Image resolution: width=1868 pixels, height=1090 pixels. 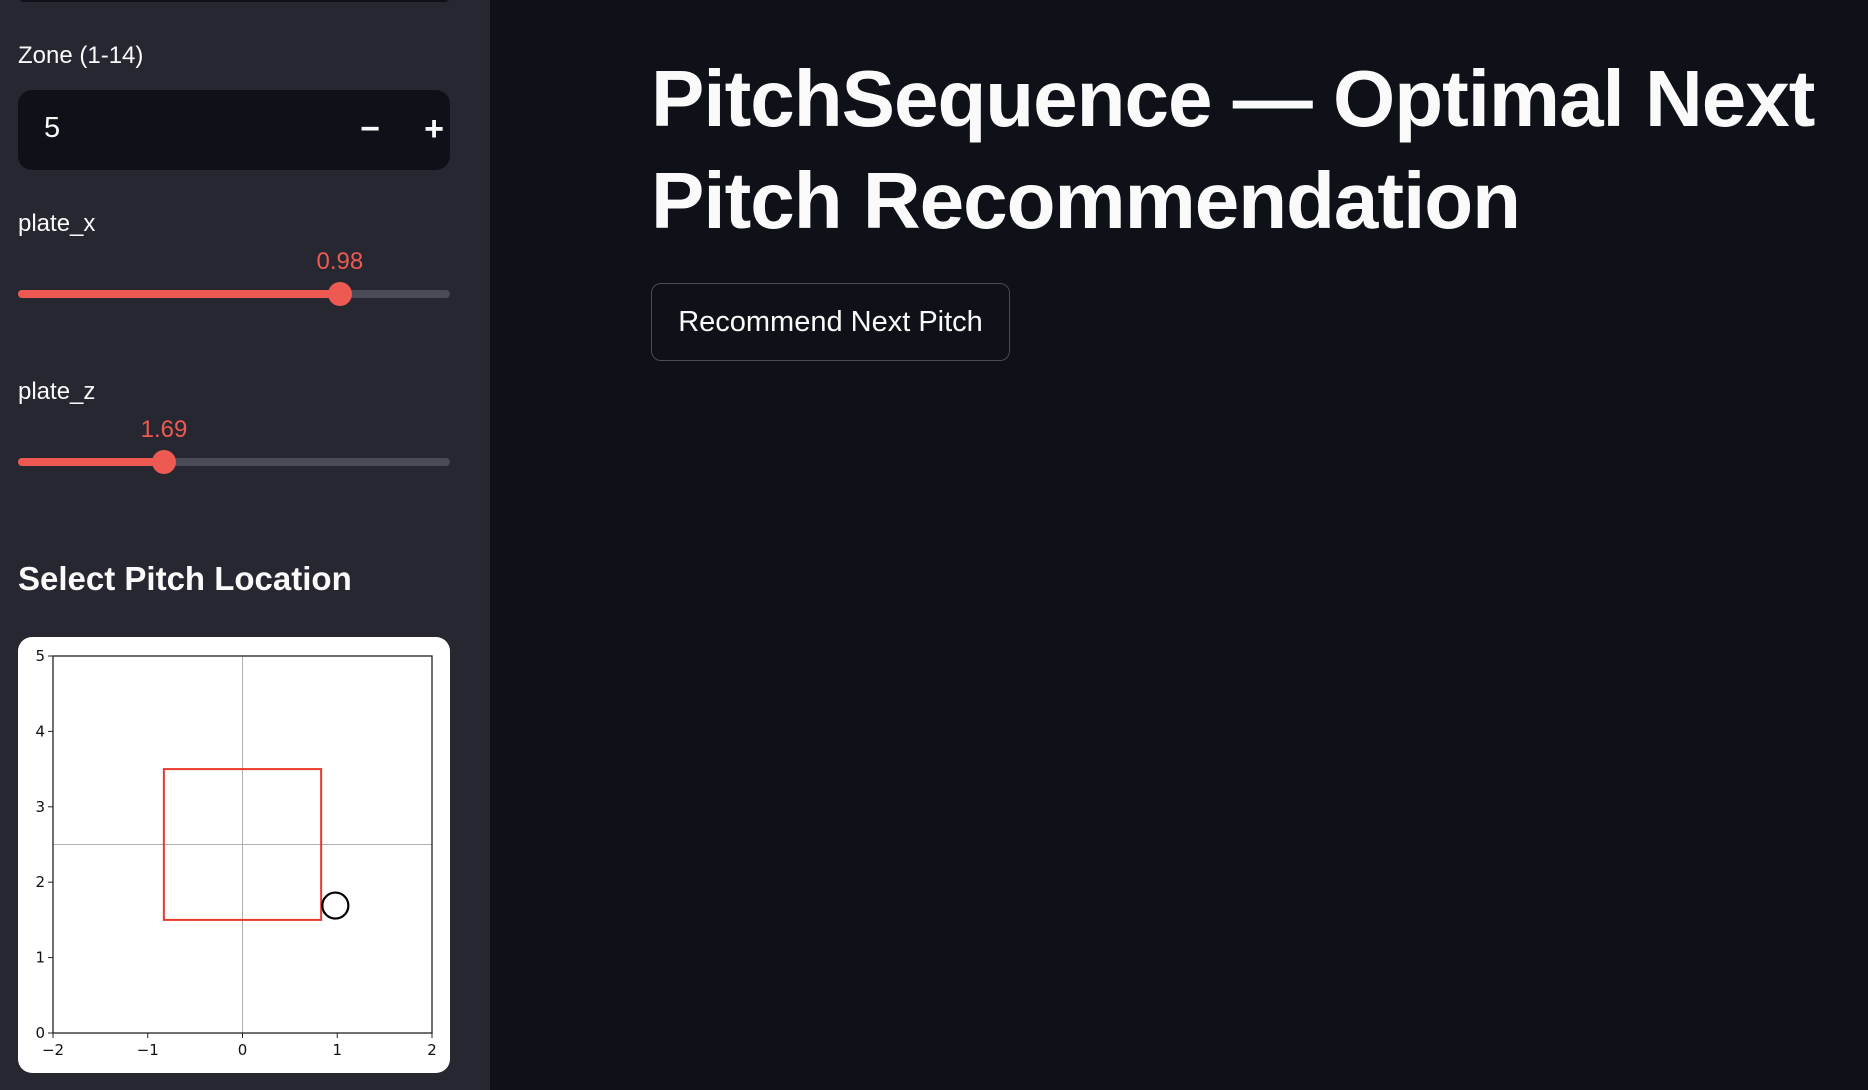 What do you see at coordinates (57, 223) in the screenshot?
I see `plate-x-label: plate_x` at bounding box center [57, 223].